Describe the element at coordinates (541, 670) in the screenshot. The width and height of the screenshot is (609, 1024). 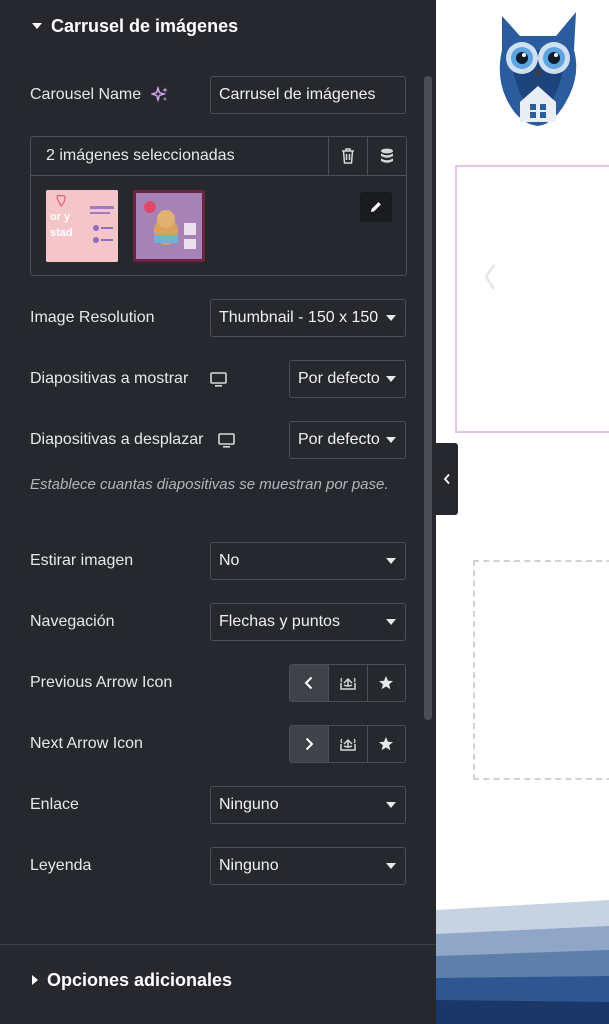
I see `drop-zone-frame` at that location.